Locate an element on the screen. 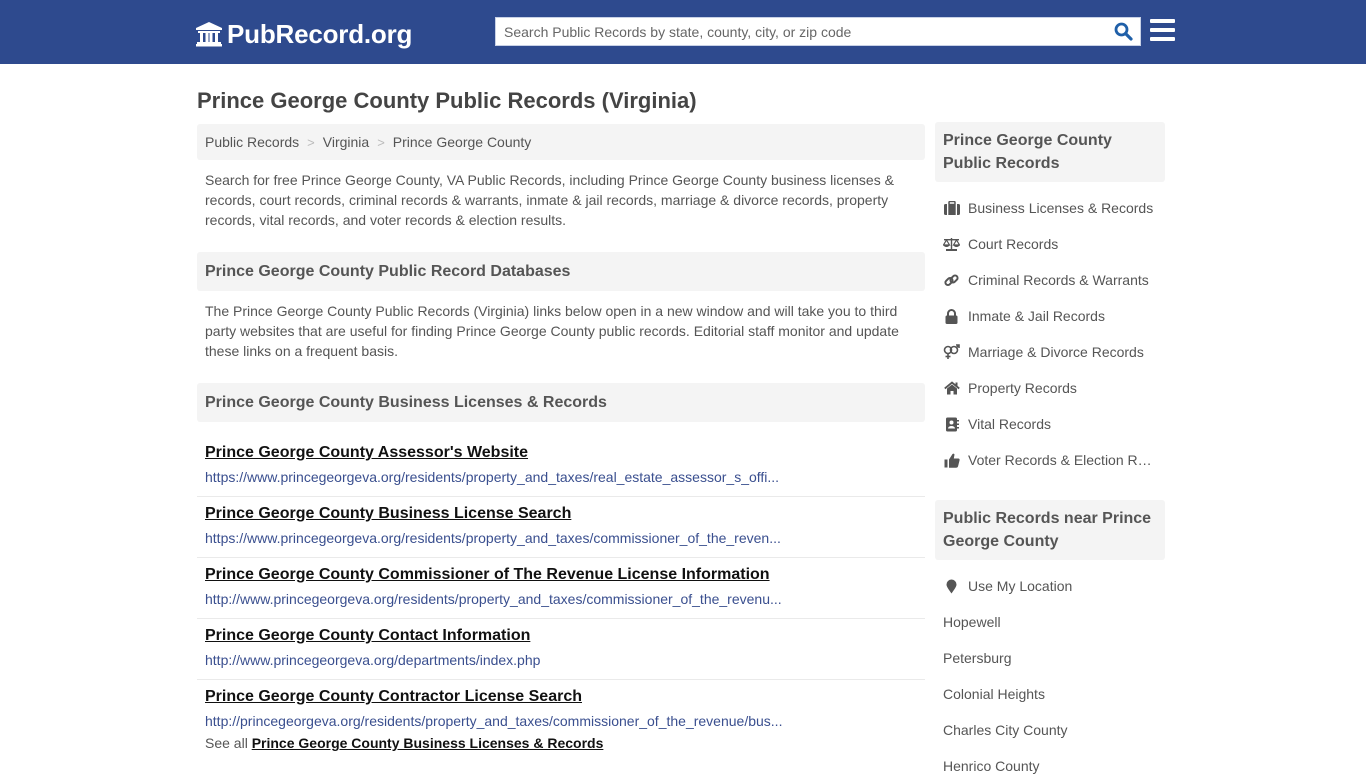 The image size is (1366, 784). record-link-title: Prince George County Assessor's Website is located at coordinates (561, 453).